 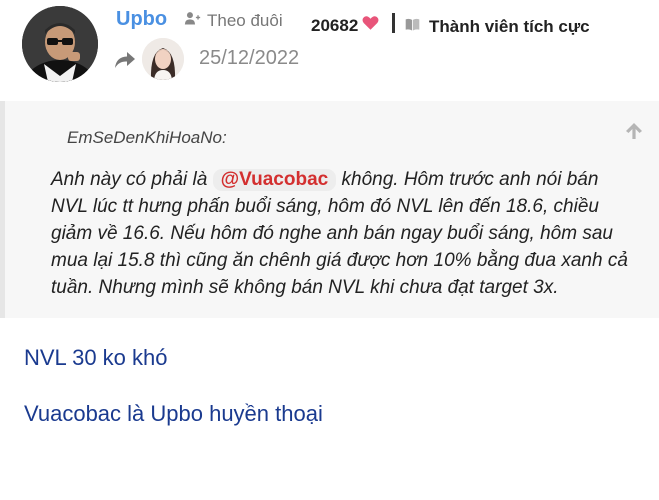 What do you see at coordinates (370, 25) in the screenshot?
I see `heart-icon` at bounding box center [370, 25].